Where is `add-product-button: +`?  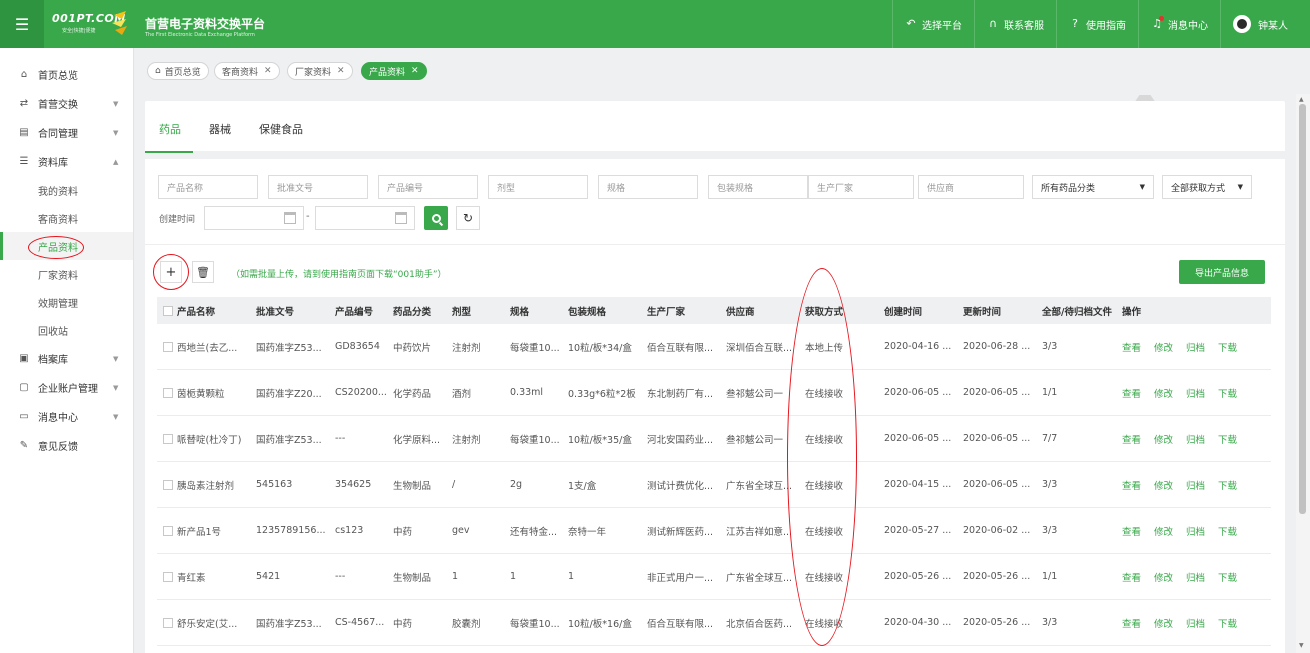 add-product-button: + is located at coordinates (171, 272).